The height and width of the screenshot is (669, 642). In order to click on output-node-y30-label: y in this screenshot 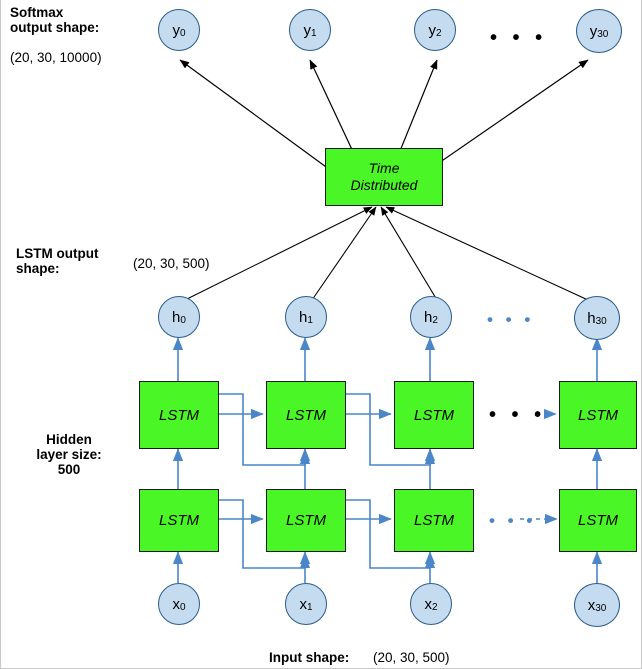, I will do `click(593, 31)`.